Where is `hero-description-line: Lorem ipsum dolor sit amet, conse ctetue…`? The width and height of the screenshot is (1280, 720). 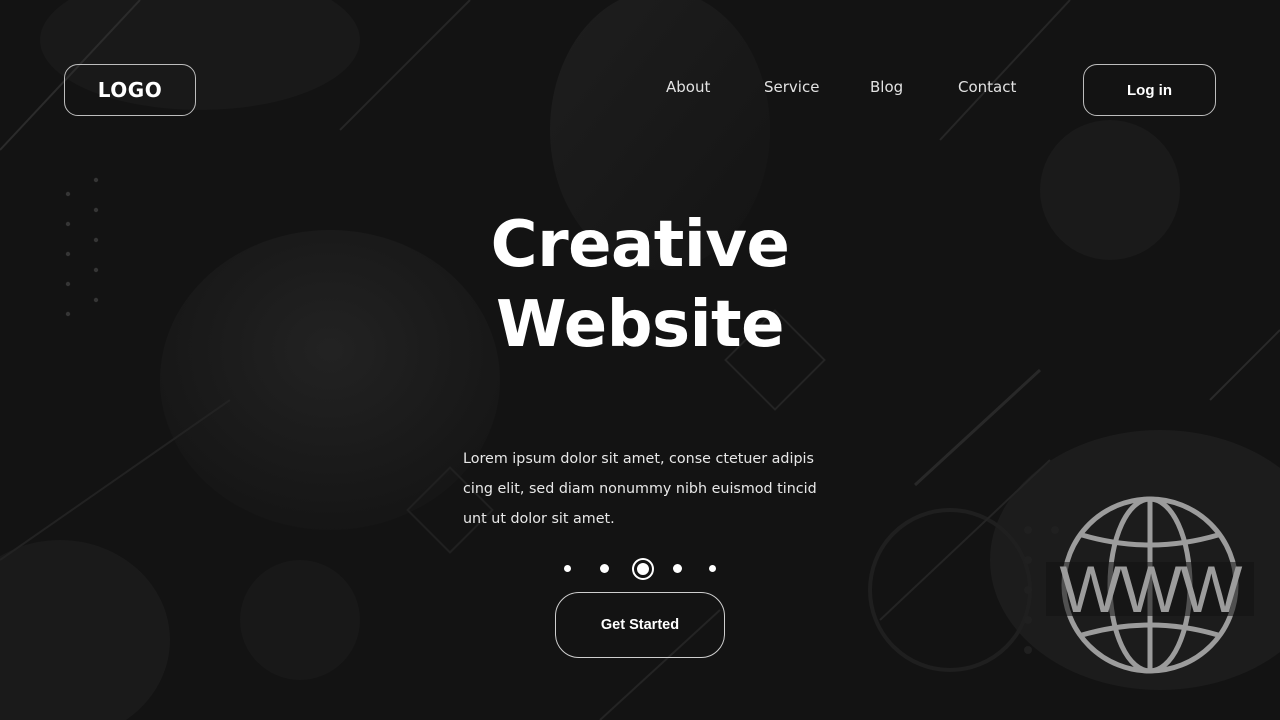
hero-description-line: Lorem ipsum dolor sit amet, conse ctetue… is located at coordinates (638, 459).